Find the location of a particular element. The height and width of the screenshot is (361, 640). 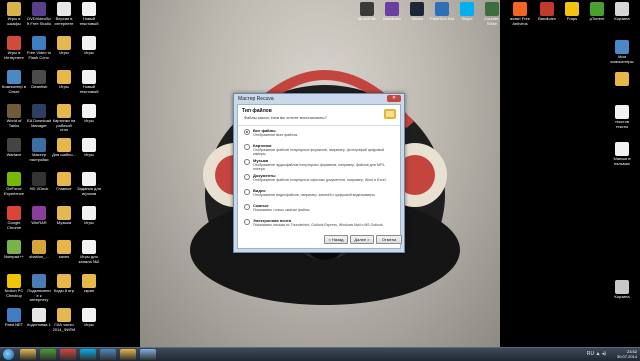

desktop-icon: avast! Free Antivirus is located at coordinates (520, 14).